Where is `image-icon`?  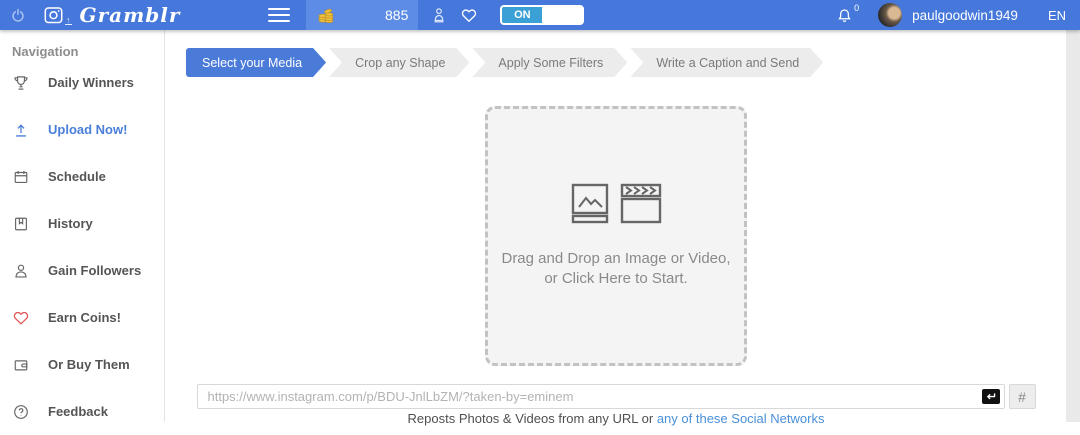
image-icon is located at coordinates (589, 203).